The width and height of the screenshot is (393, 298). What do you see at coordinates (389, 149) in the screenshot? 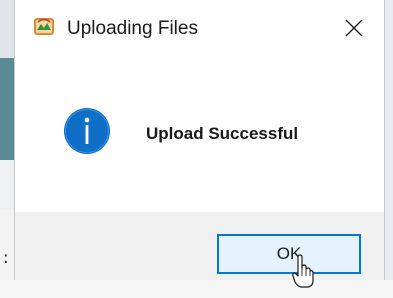
I see `background-window-edge-right` at bounding box center [389, 149].